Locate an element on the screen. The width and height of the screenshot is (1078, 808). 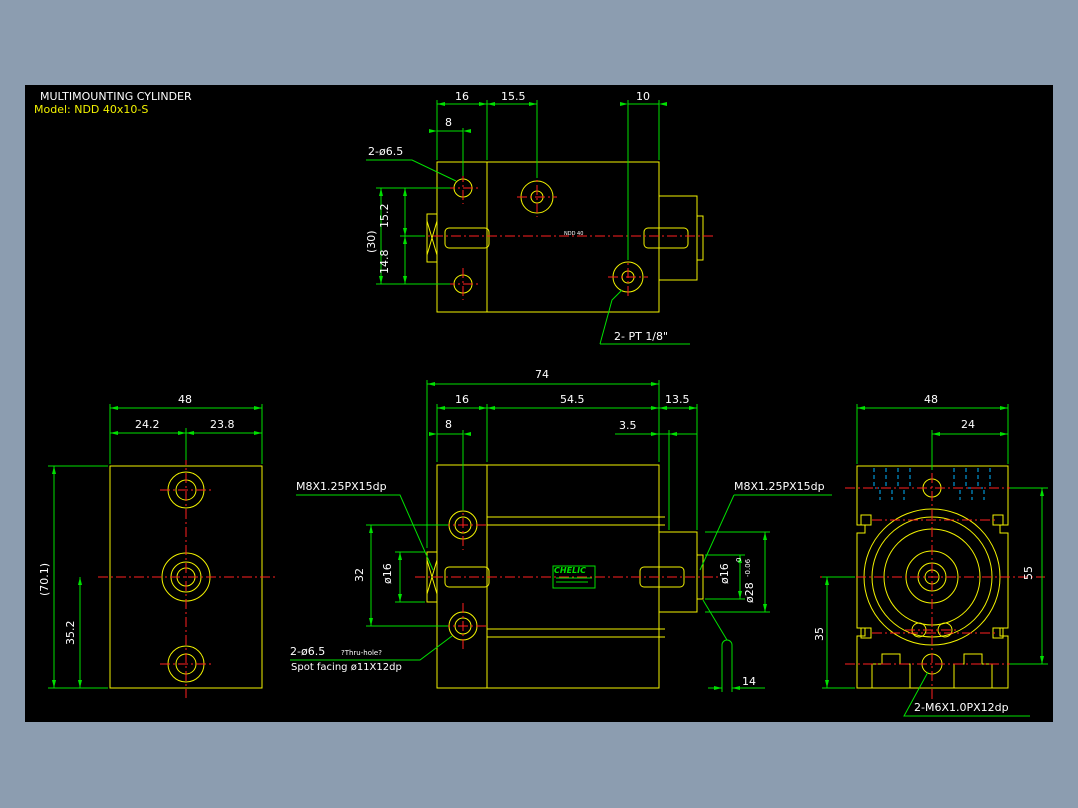
dim-front-tol-upper: 0 is located at coordinates (739, 559).